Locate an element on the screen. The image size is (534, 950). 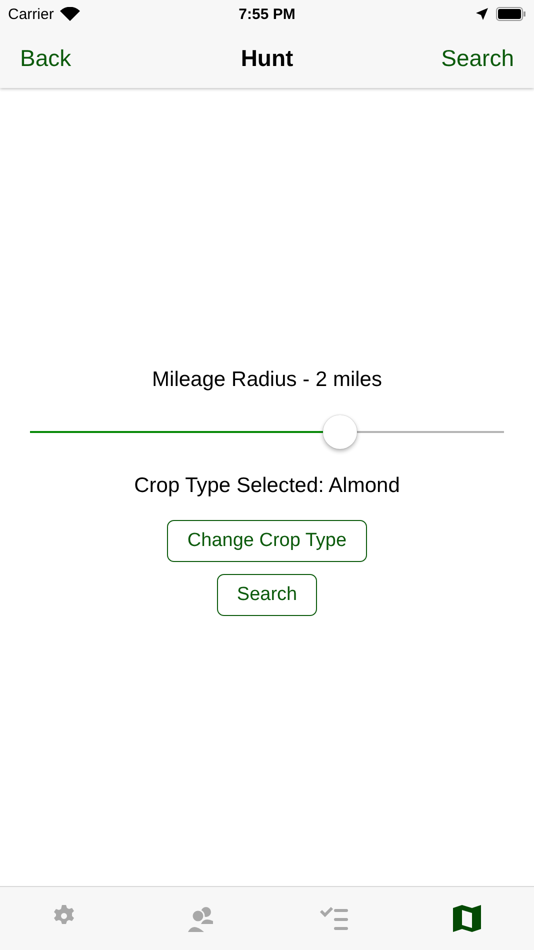
radius-label: Mileage Radius - 2 miles is located at coordinates (267, 380).